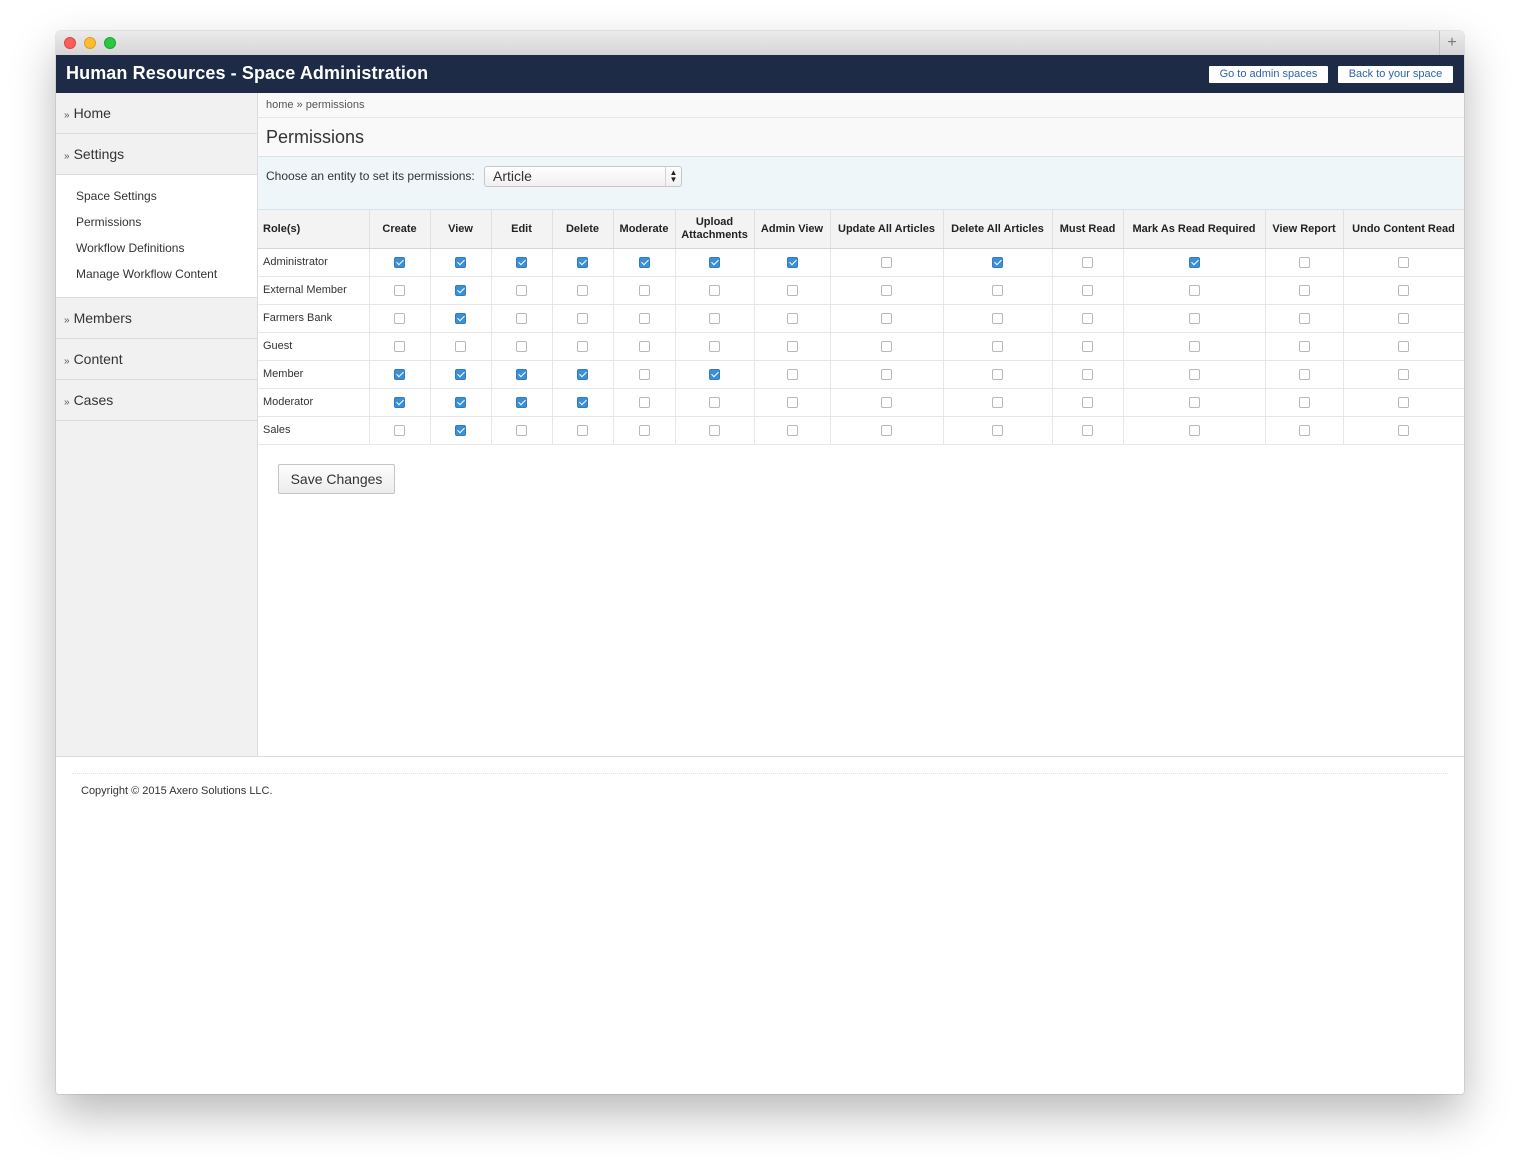 This screenshot has width=1520, height=1175. I want to click on sidebar-item-members: » Members, so click(156, 318).